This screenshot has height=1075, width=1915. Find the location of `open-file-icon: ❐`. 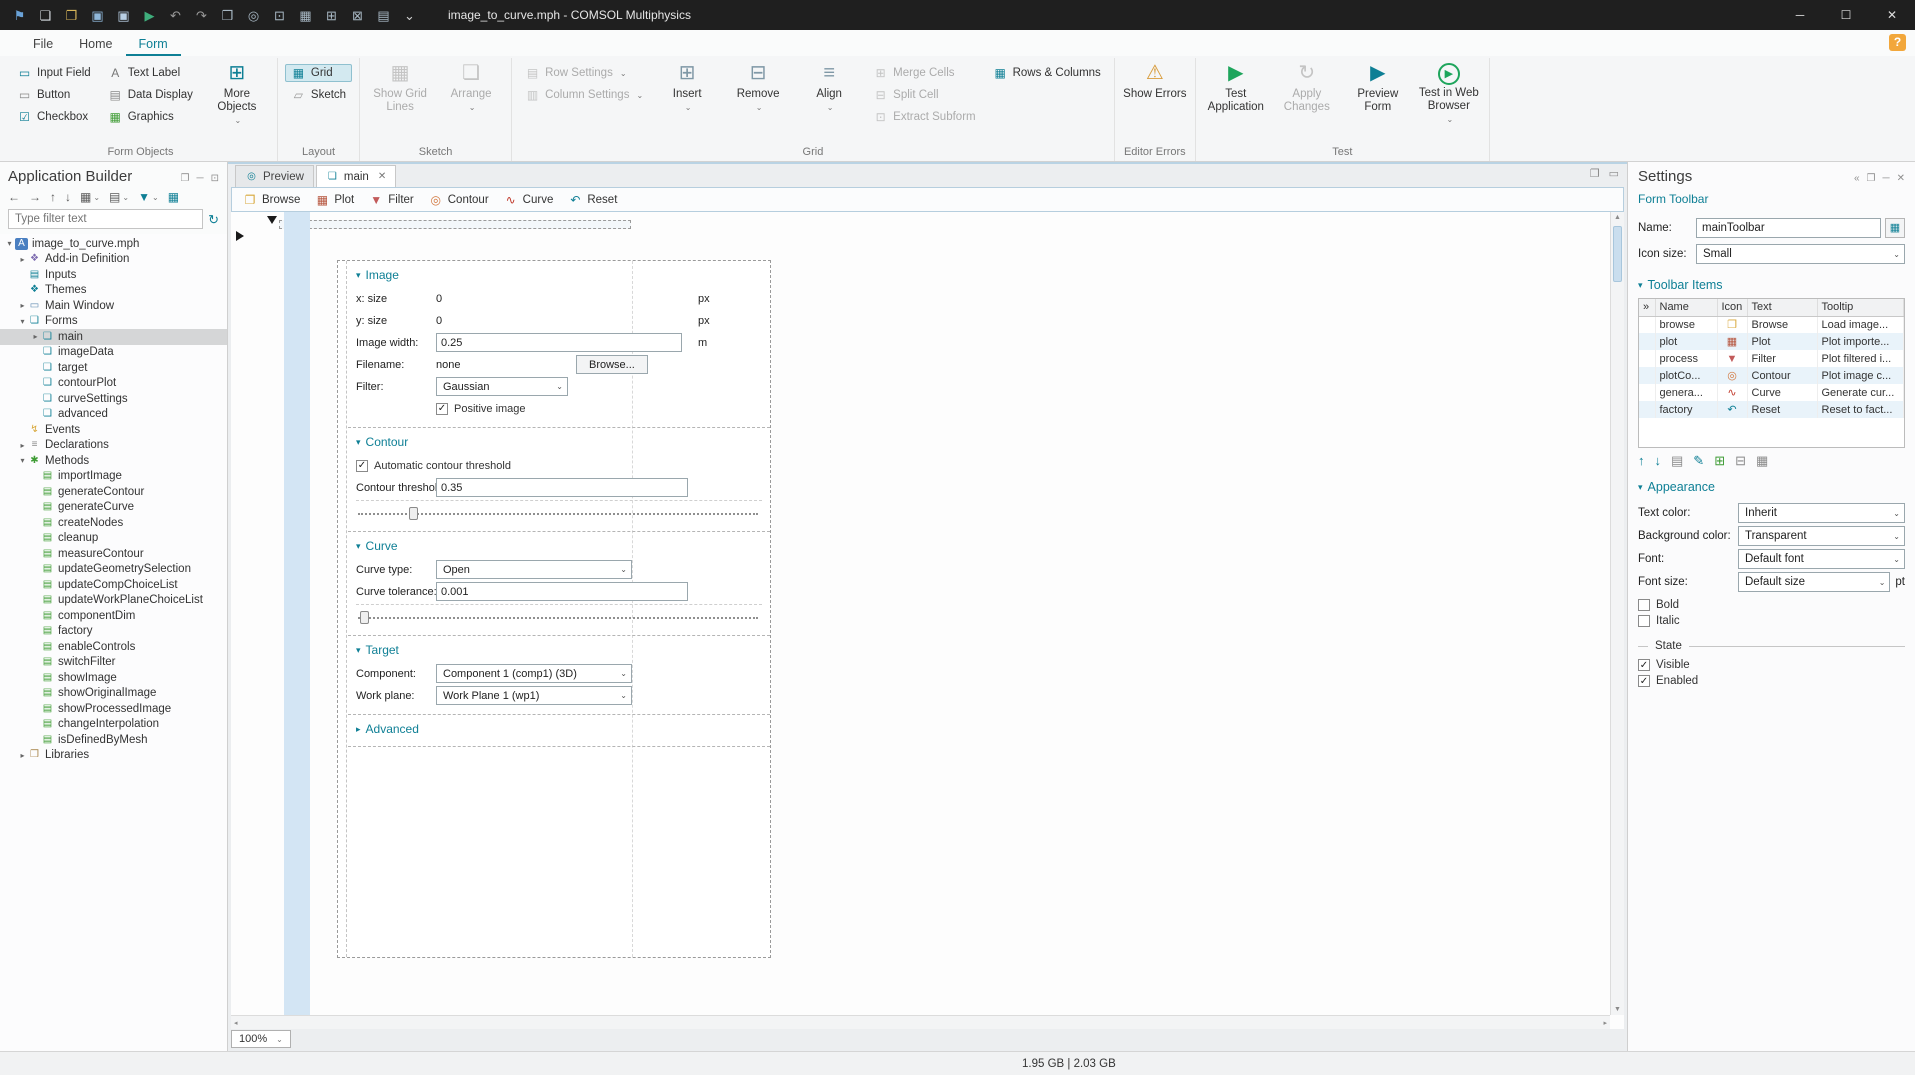

open-file-icon: ❐ is located at coordinates (71, 15).